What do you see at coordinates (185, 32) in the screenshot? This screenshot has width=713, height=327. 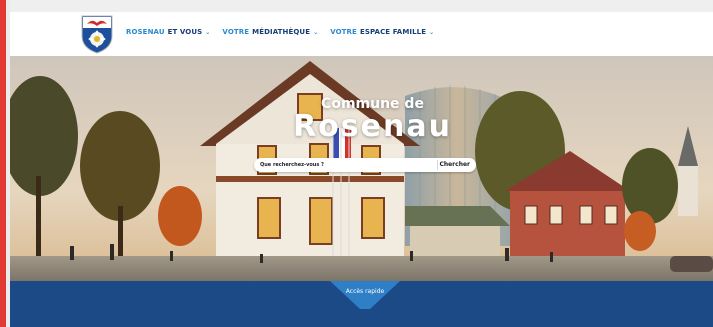 I see `nav-item-label-part2: ET VOUS` at bounding box center [185, 32].